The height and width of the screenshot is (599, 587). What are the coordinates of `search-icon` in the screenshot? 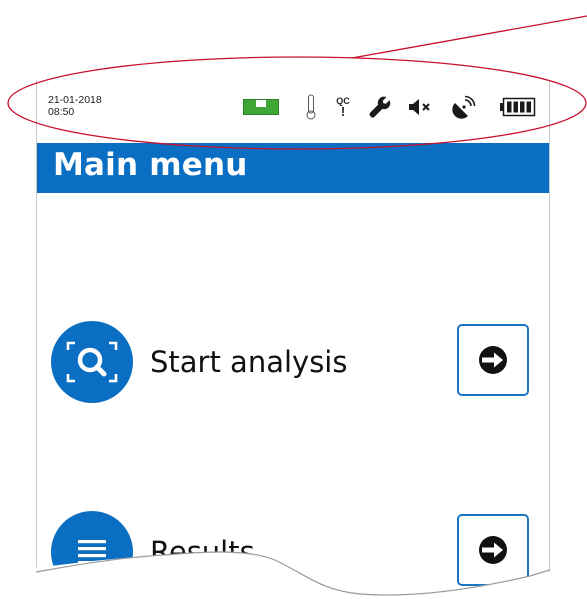 It's located at (92, 362).